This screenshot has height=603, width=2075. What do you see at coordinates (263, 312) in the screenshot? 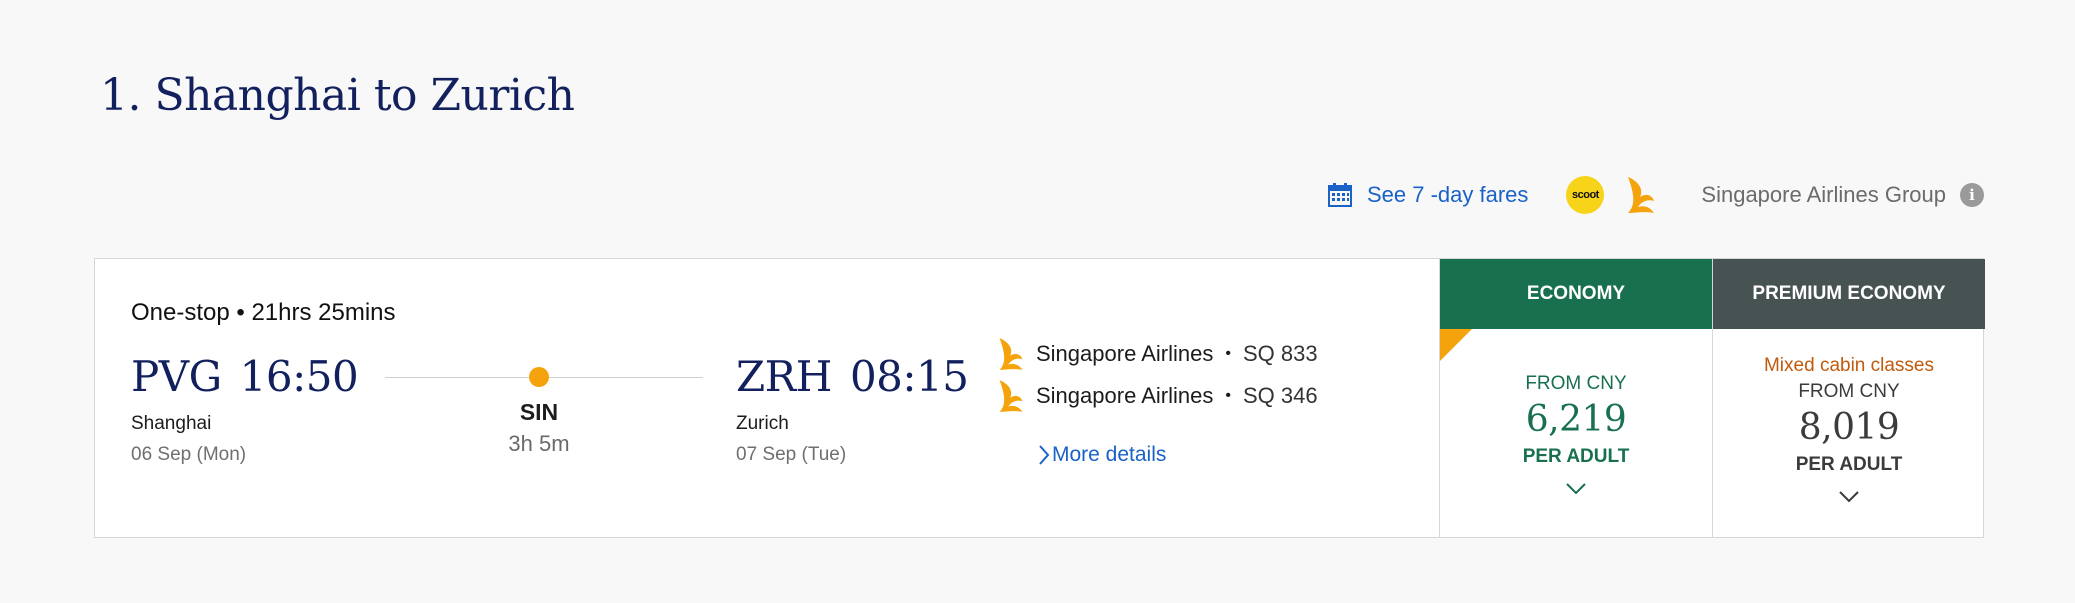
I see `flight-summary: One-stop • 21hrs 25mins` at bounding box center [263, 312].